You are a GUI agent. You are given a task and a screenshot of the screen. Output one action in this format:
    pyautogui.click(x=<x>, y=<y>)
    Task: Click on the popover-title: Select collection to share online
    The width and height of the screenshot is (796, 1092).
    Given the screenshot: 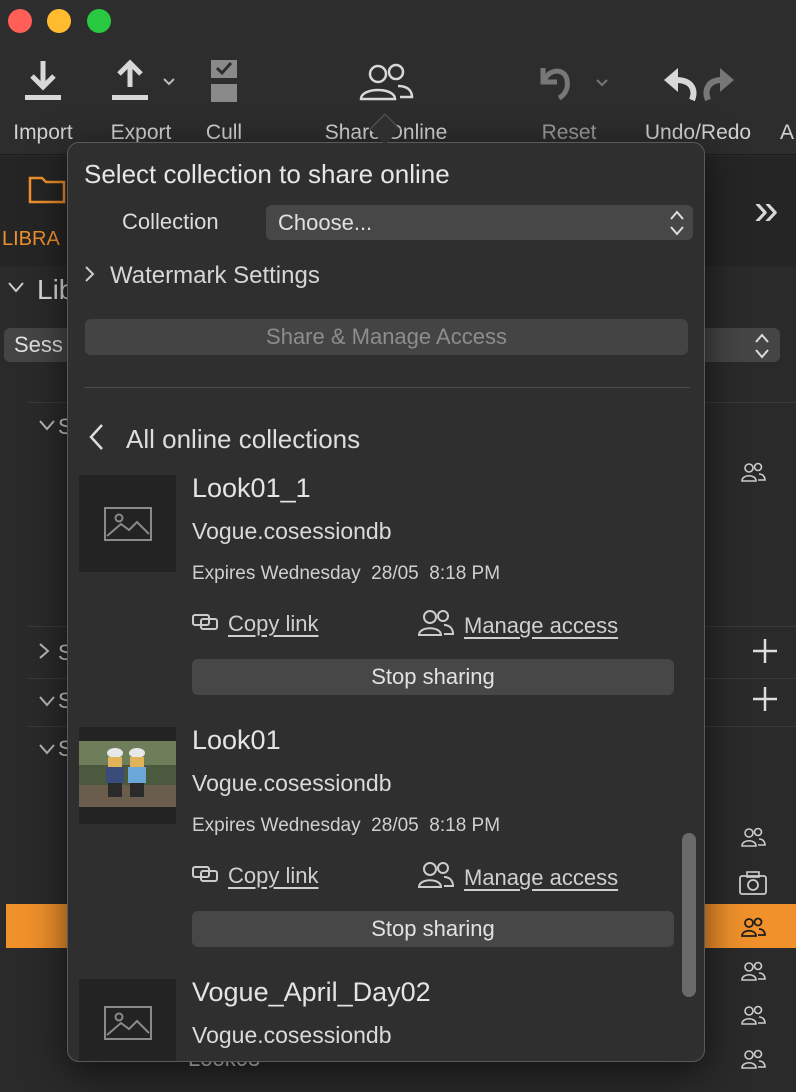 What is the action you would take?
    pyautogui.click(x=267, y=174)
    